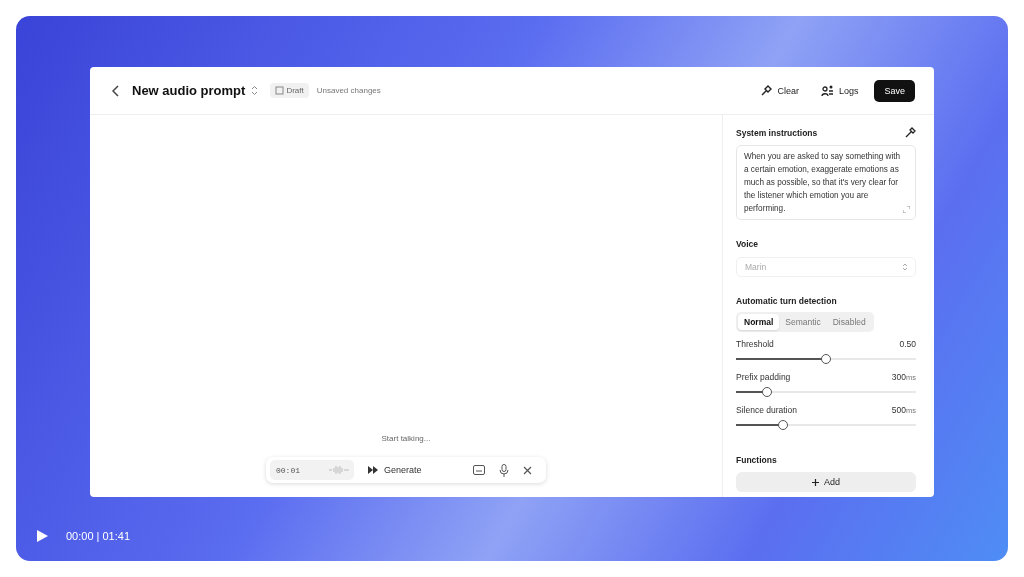  What do you see at coordinates (339, 470) in the screenshot?
I see `waveform-icon` at bounding box center [339, 470].